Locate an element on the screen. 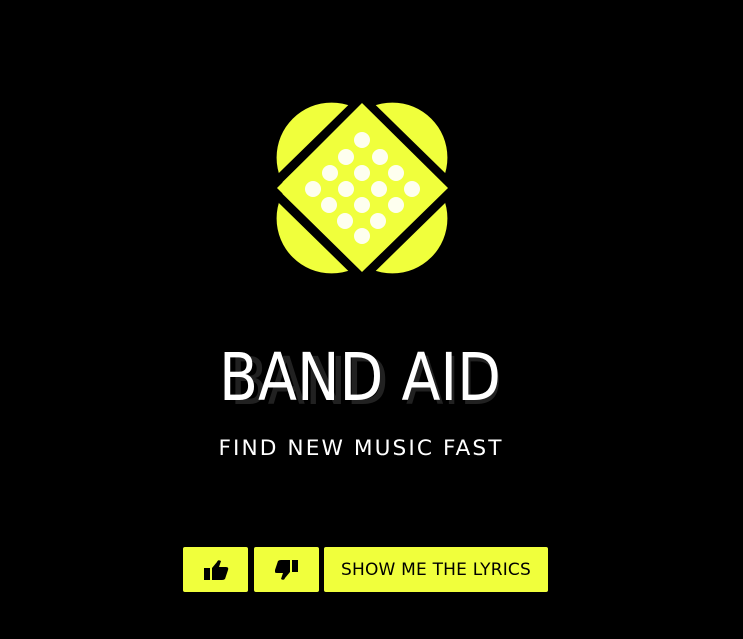 Image resolution: width=743 pixels, height=639 pixels. brand-name: BAND AID is located at coordinates (360, 377).